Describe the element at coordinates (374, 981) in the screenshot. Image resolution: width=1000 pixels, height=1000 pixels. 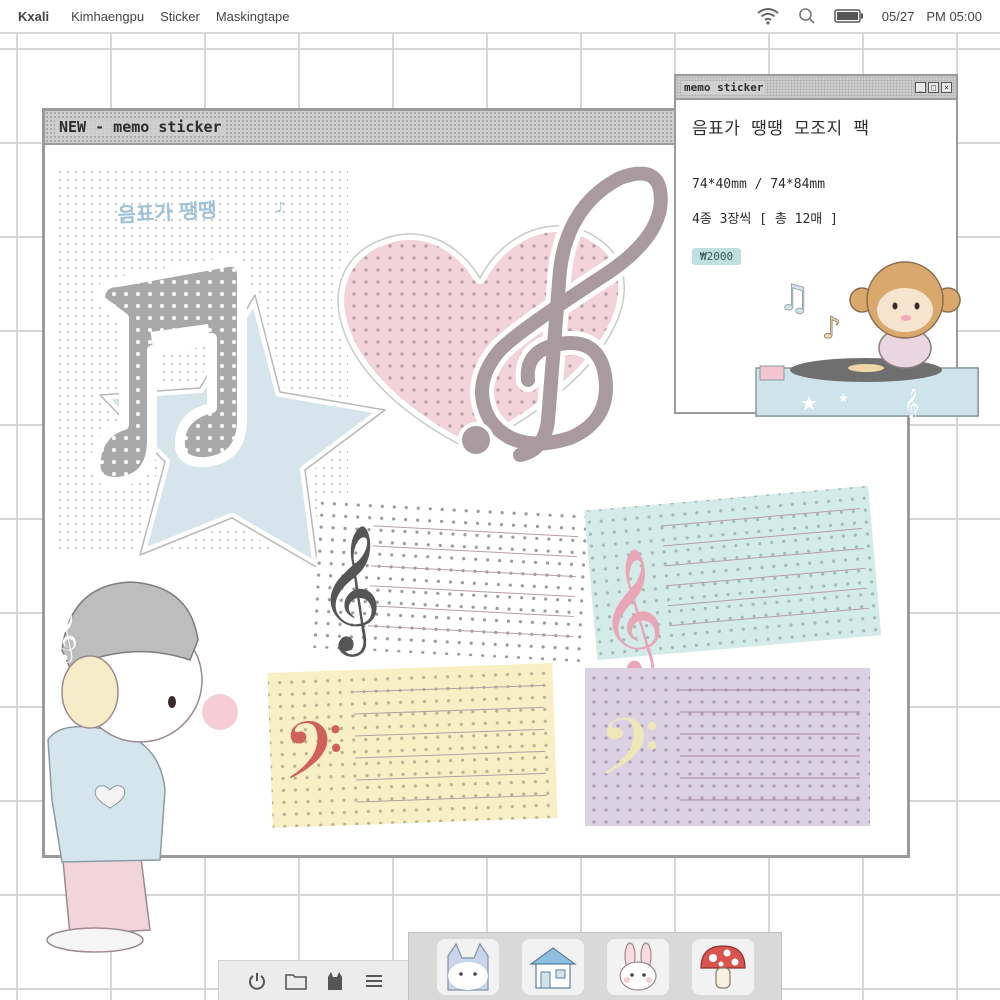
I see `menu-icon` at that location.